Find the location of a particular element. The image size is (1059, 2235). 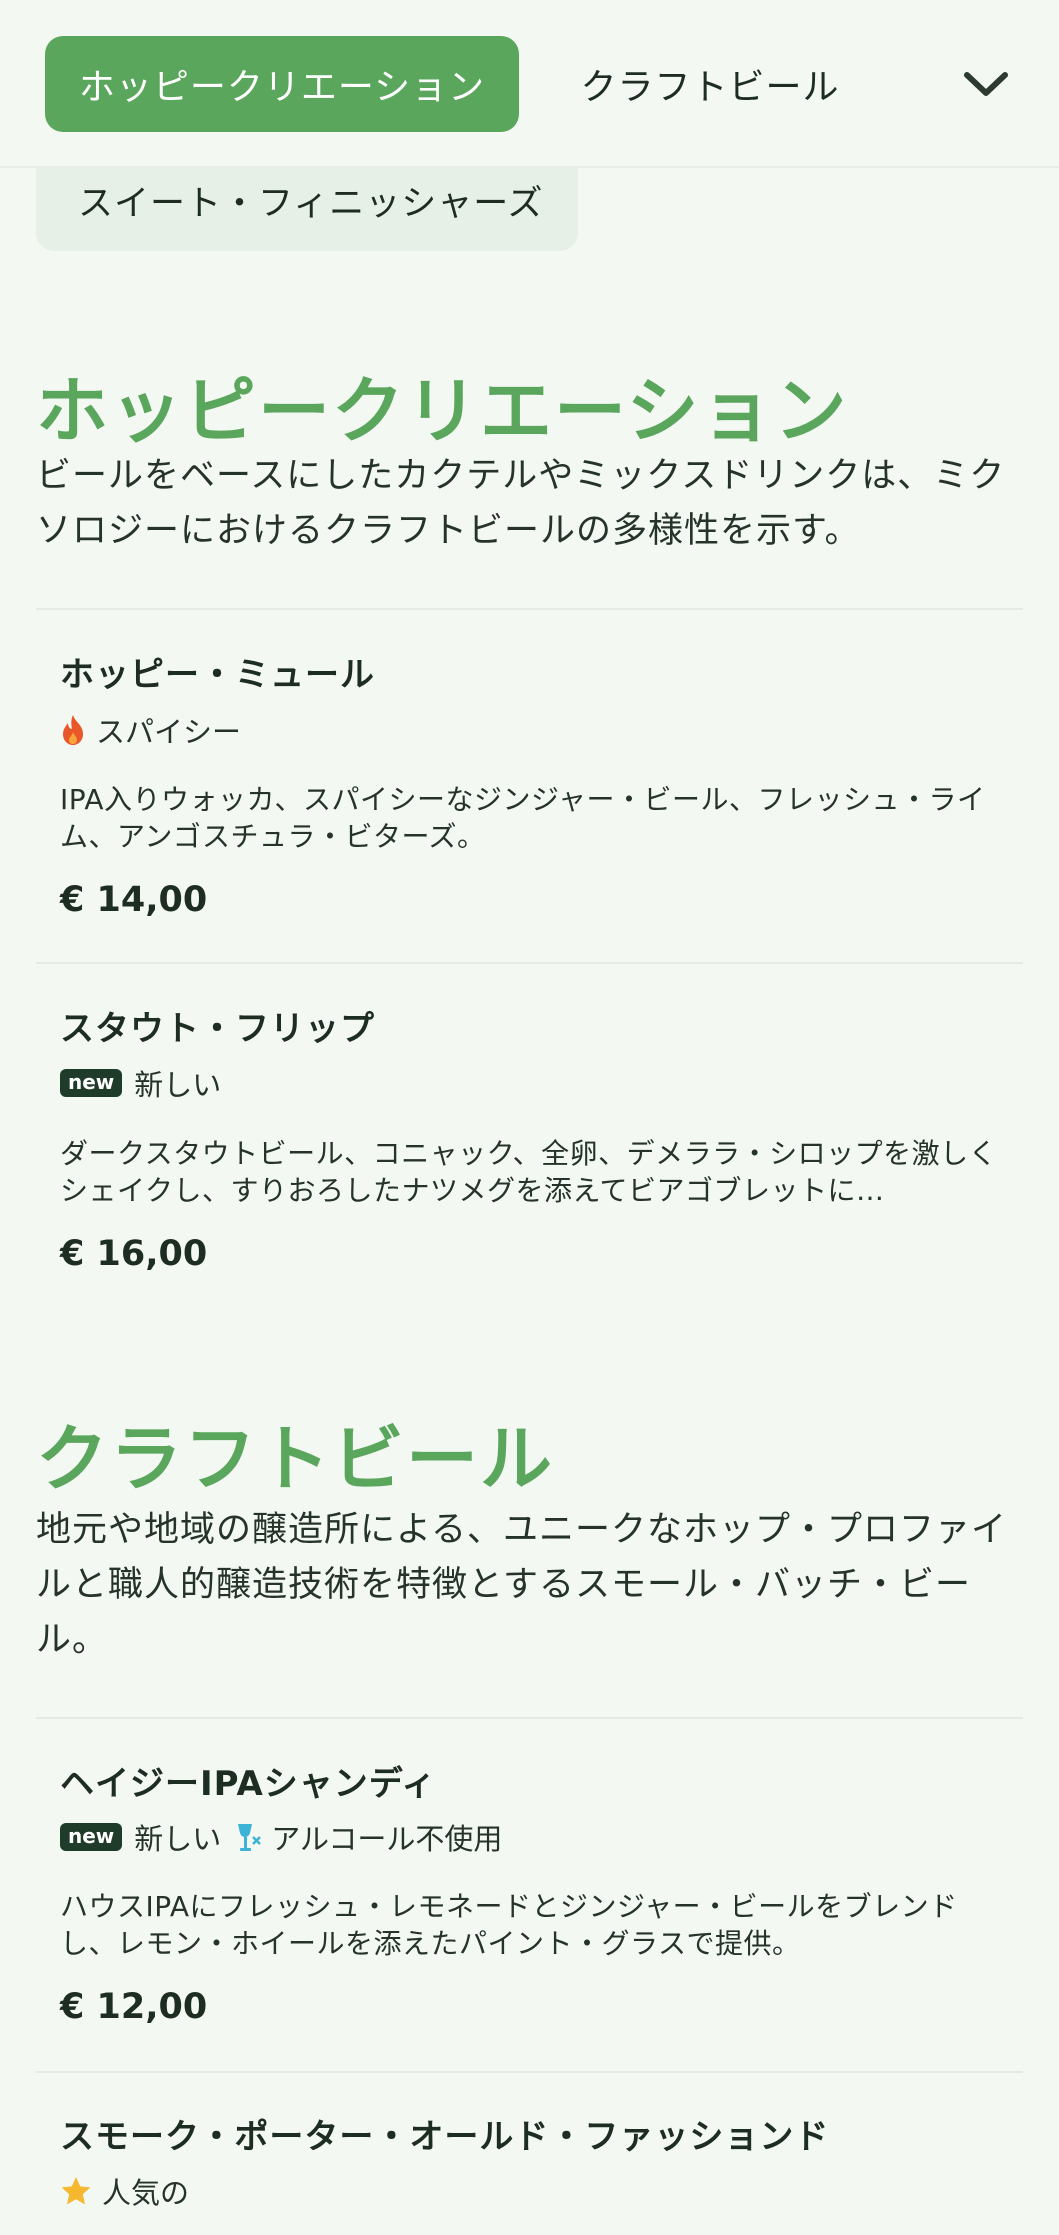

item-price: € 12,00 is located at coordinates (134, 2007).